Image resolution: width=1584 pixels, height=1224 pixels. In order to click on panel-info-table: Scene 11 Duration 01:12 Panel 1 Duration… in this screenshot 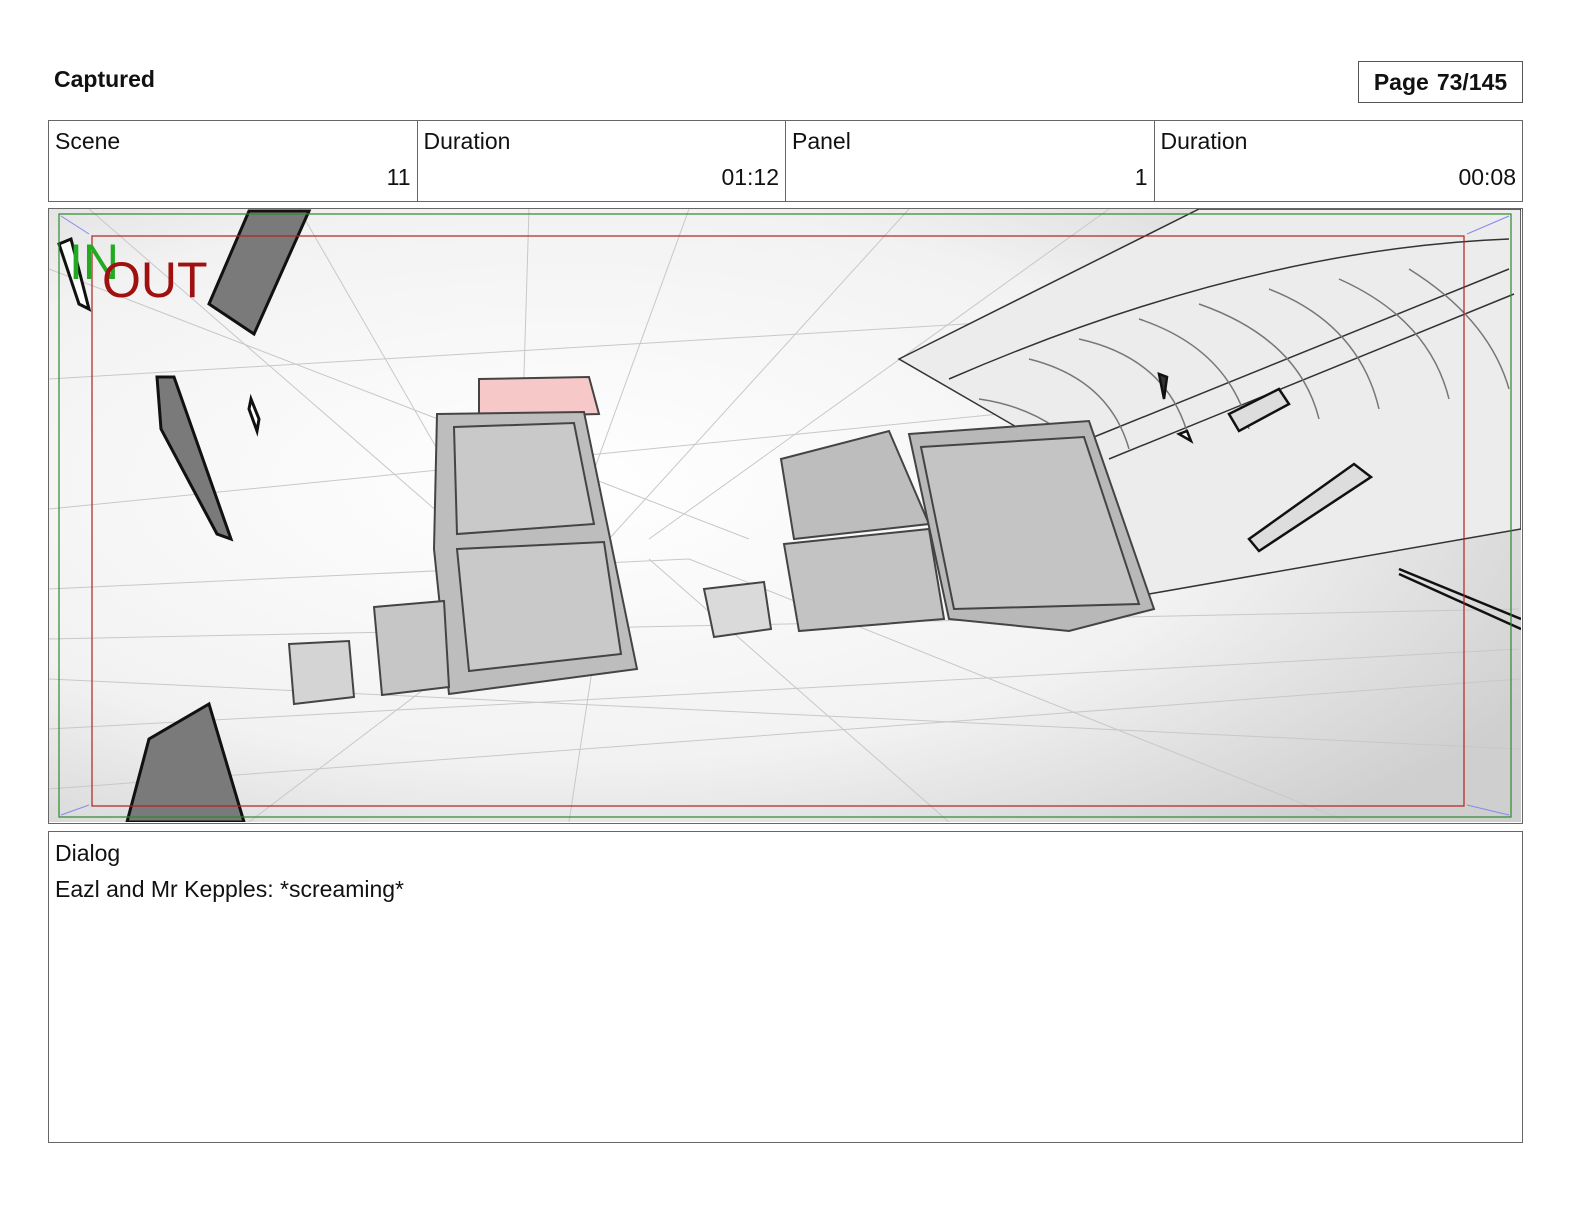, I will do `click(785, 161)`.